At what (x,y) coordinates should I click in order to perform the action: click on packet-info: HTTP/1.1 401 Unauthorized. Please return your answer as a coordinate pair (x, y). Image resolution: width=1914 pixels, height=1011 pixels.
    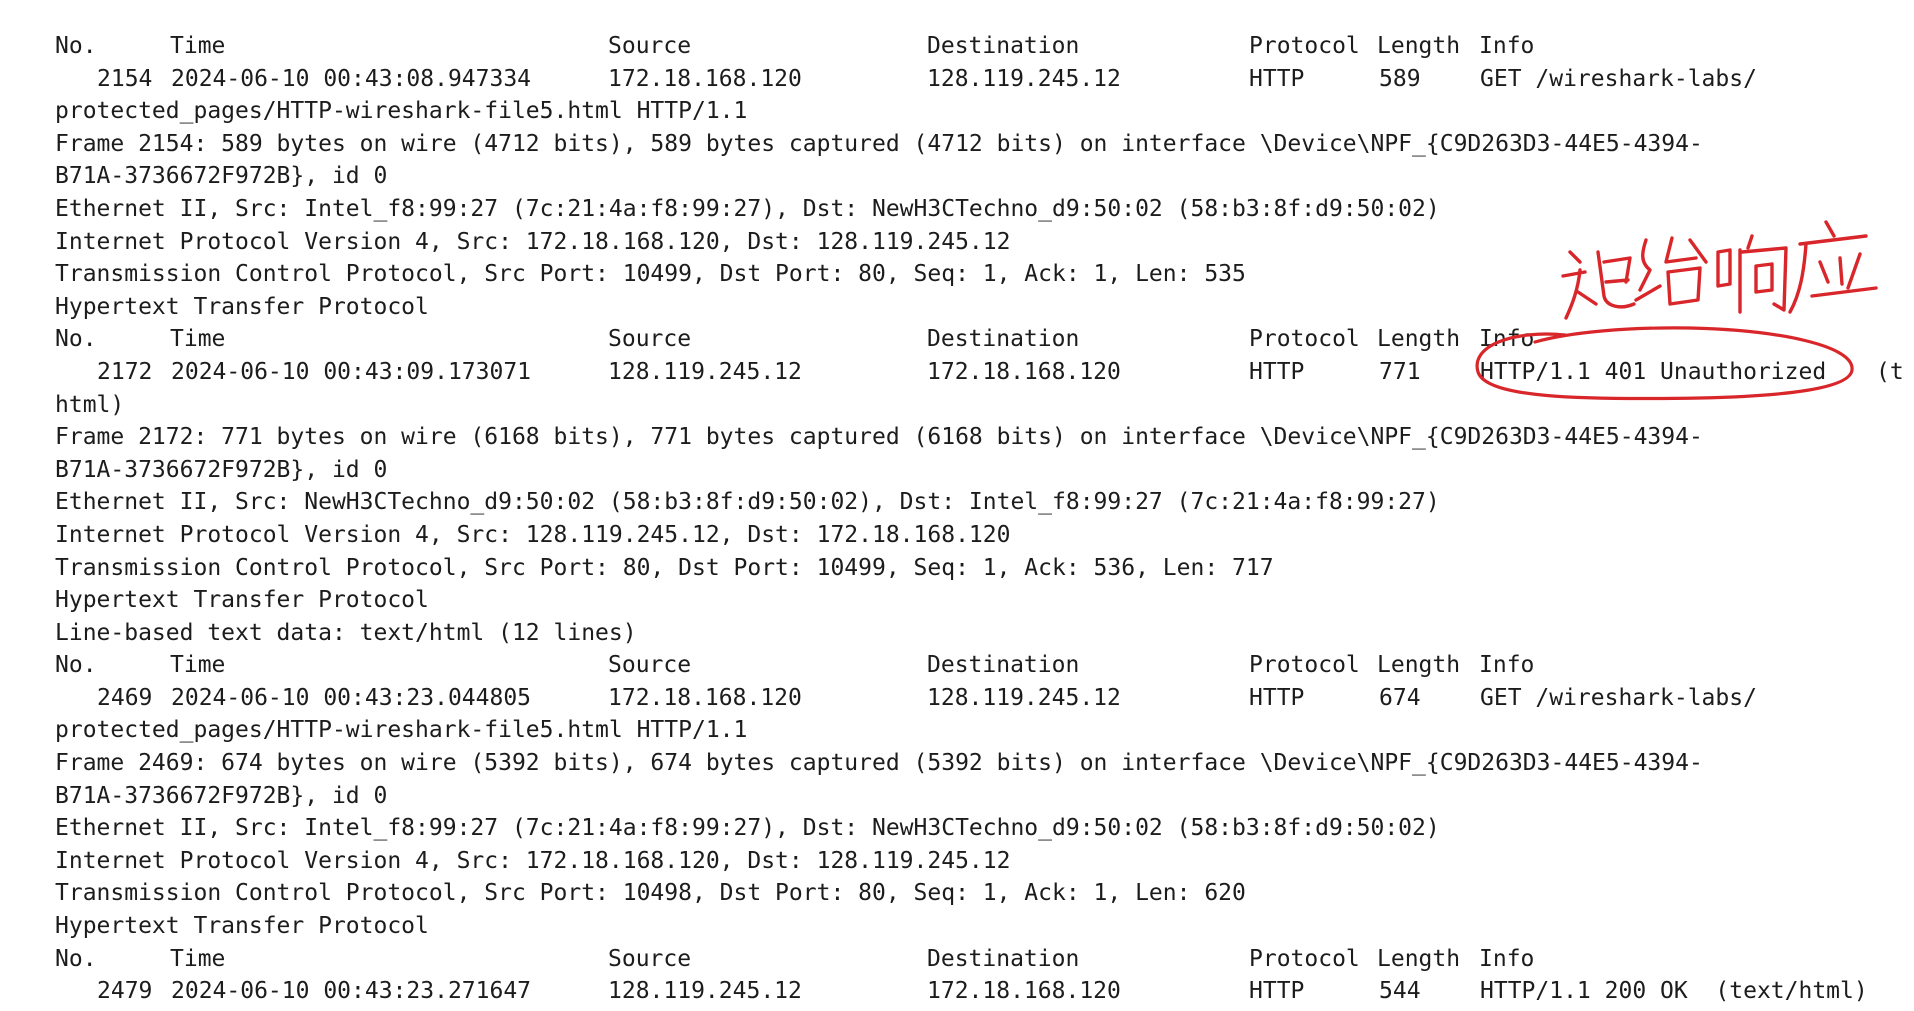
    Looking at the image, I should click on (1653, 371).